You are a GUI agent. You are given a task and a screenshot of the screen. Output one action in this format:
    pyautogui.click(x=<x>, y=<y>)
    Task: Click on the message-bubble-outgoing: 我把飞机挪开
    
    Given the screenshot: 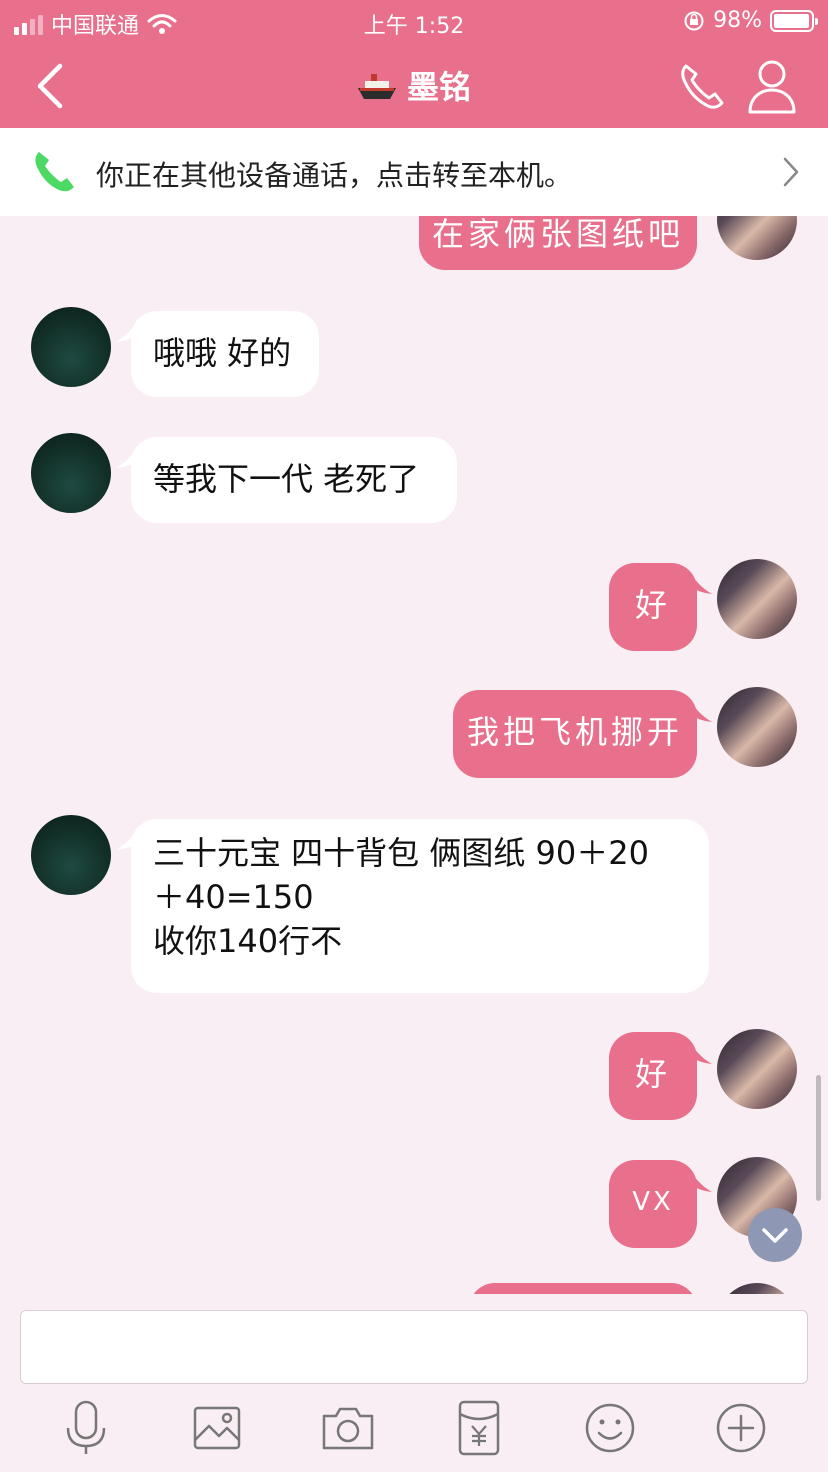 What is the action you would take?
    pyautogui.click(x=575, y=734)
    